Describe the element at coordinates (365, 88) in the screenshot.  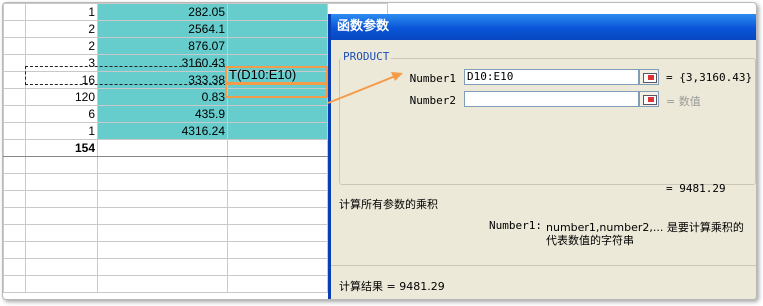
I see `callout-arrow-icon` at that location.